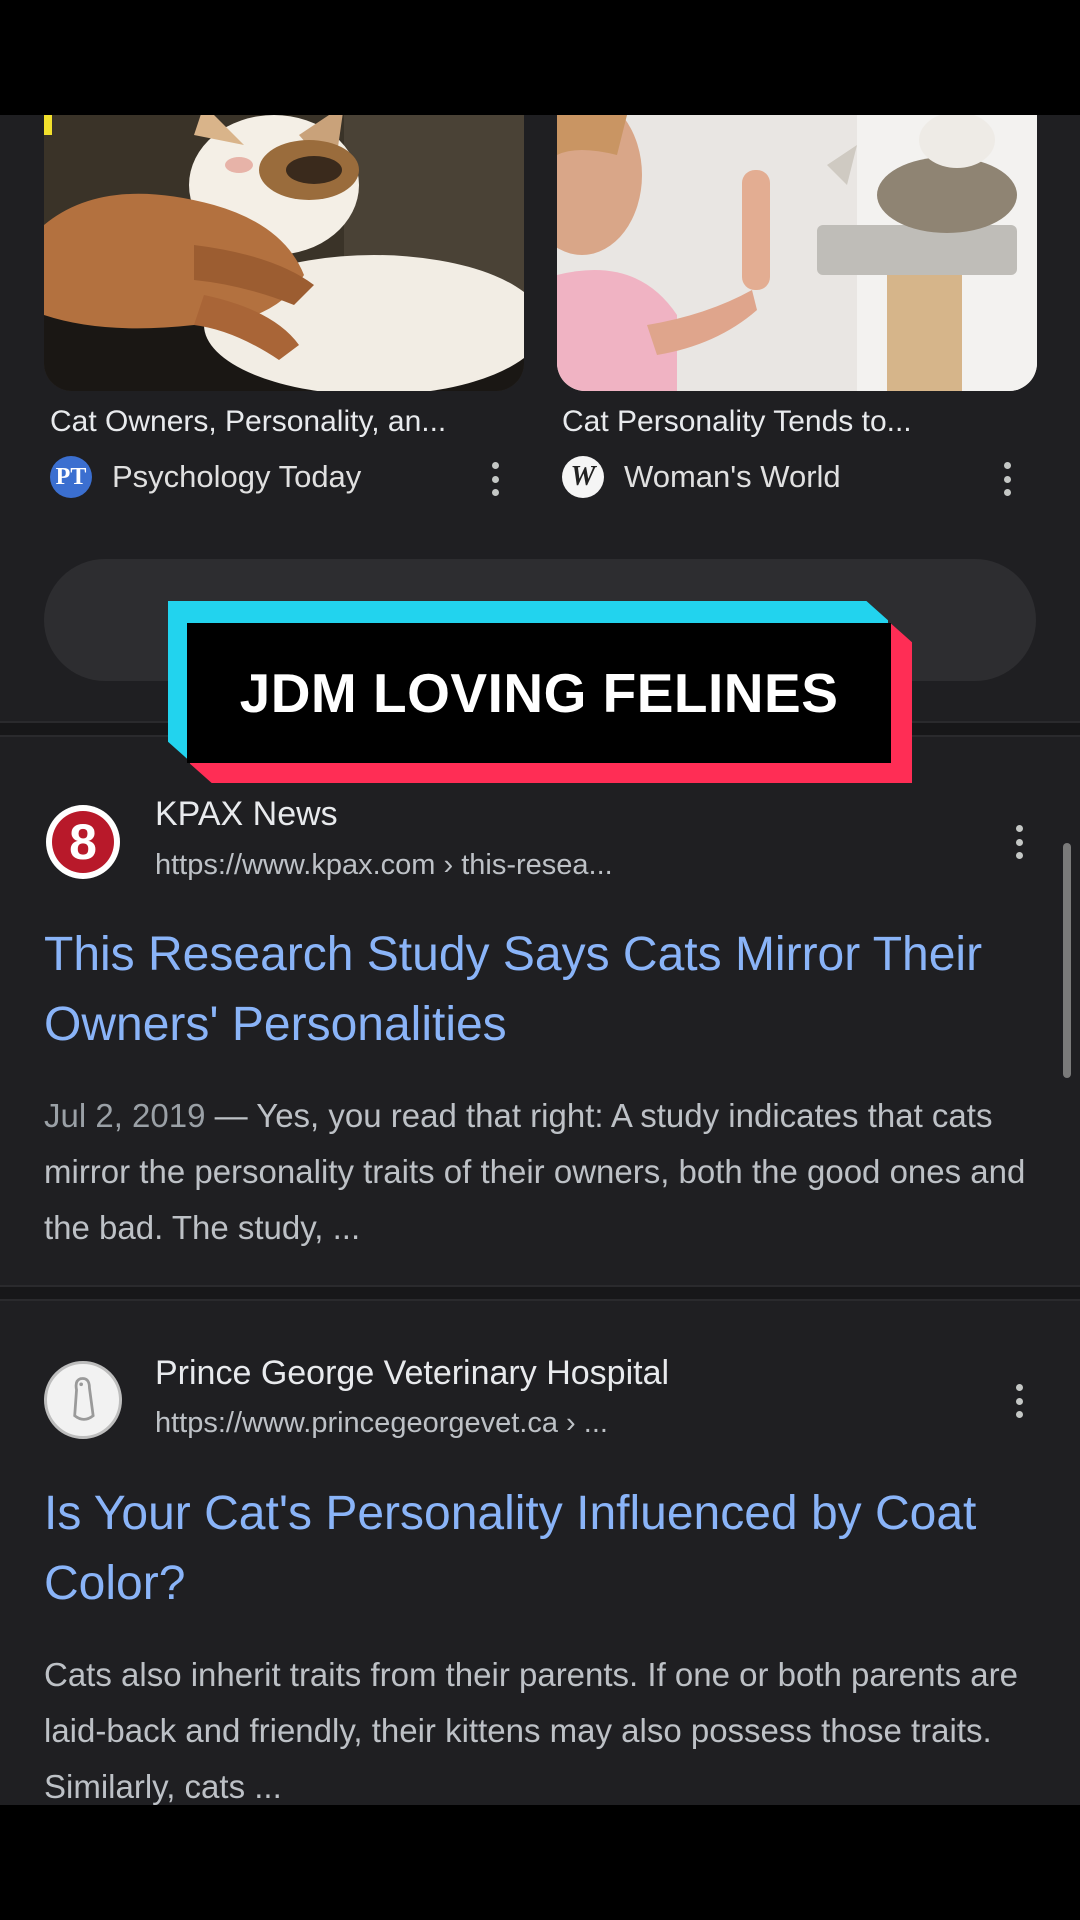 This screenshot has width=1080, height=1920. What do you see at coordinates (412, 1373) in the screenshot?
I see `site-name: Prince George Veterinary Hospital` at bounding box center [412, 1373].